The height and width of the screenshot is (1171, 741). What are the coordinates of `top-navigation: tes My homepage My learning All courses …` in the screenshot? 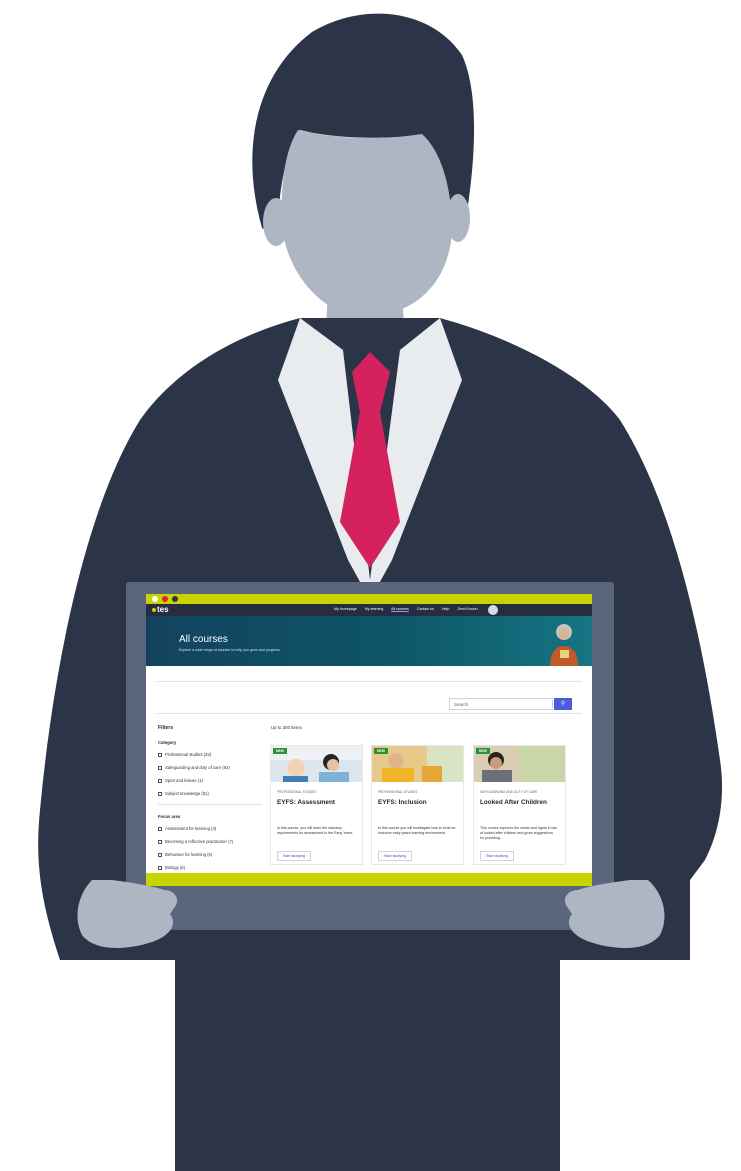 It's located at (369, 610).